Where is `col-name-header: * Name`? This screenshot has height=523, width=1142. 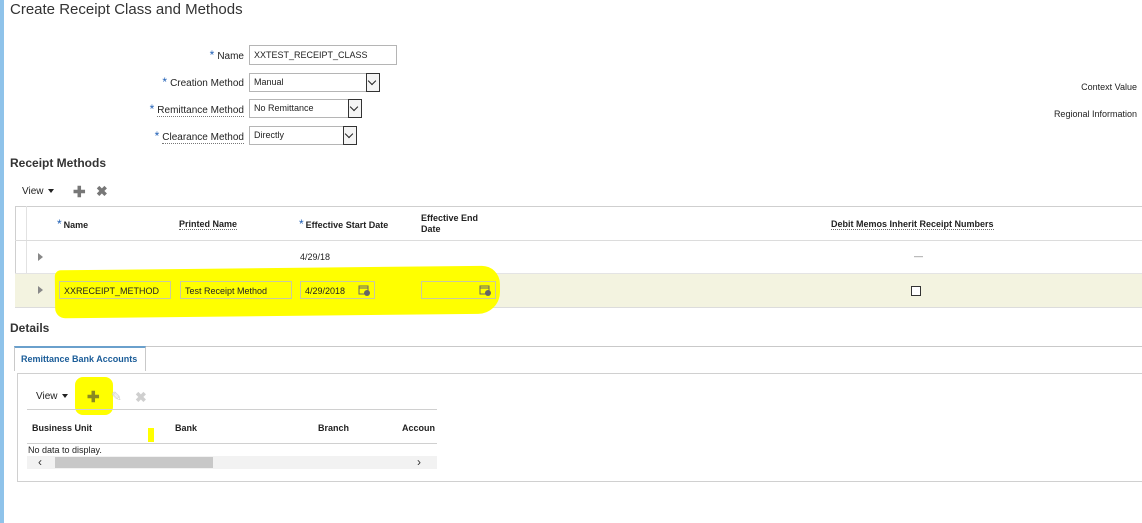
col-name-header: * Name is located at coordinates (73, 224).